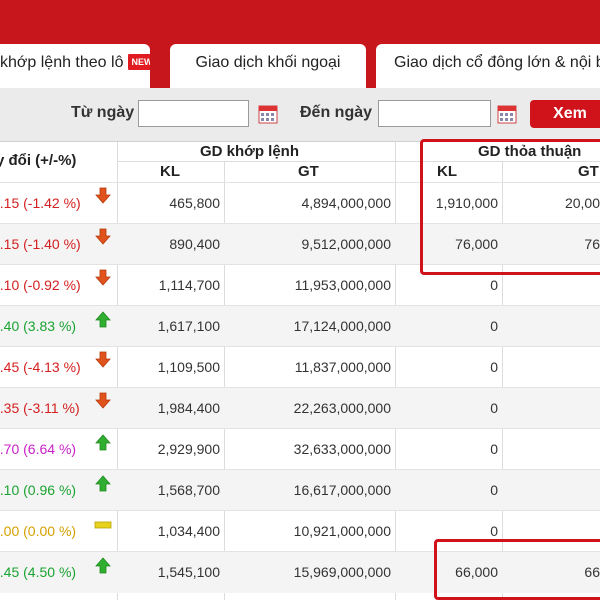  I want to click on gt-header: GT, so click(308, 171).